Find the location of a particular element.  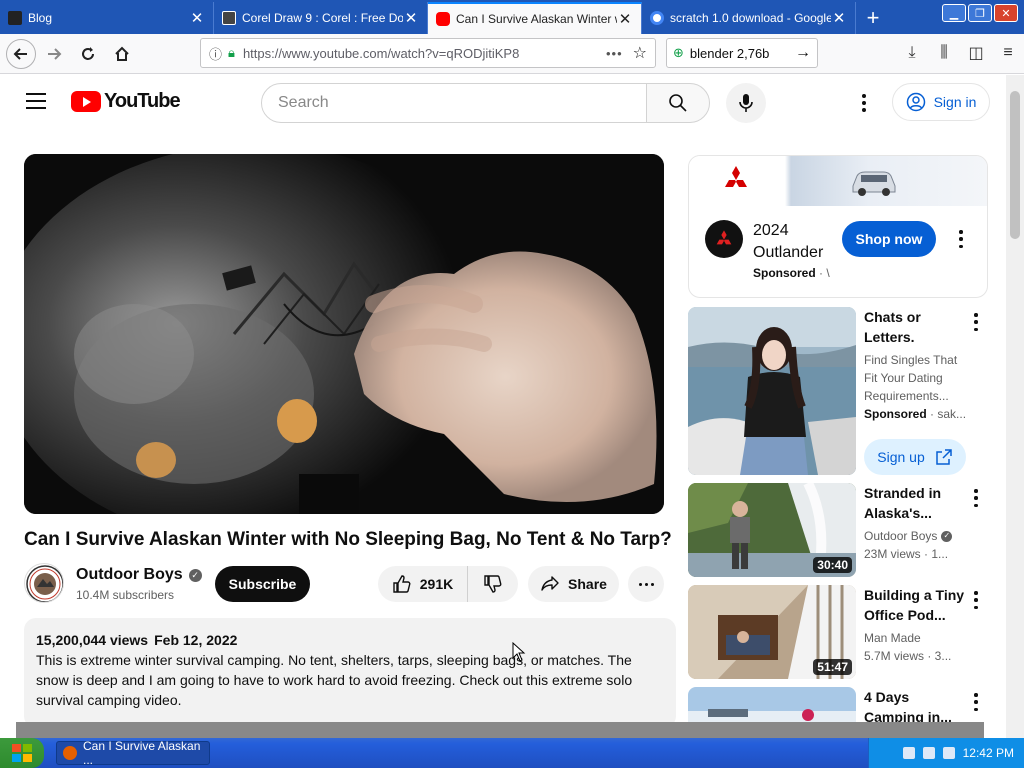

channel-avatar is located at coordinates (44, 583).